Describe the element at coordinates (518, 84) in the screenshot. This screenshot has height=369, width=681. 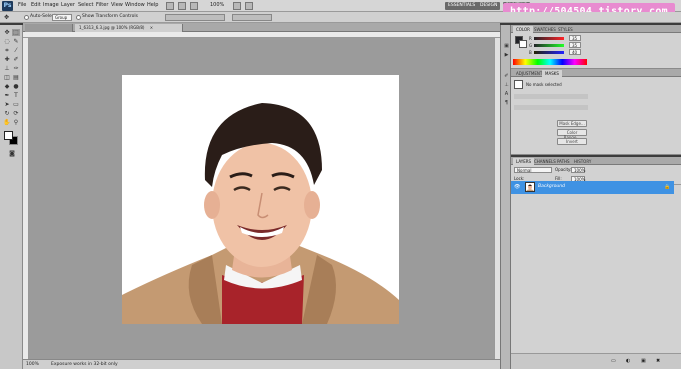
I see `mask-thumbnail` at that location.